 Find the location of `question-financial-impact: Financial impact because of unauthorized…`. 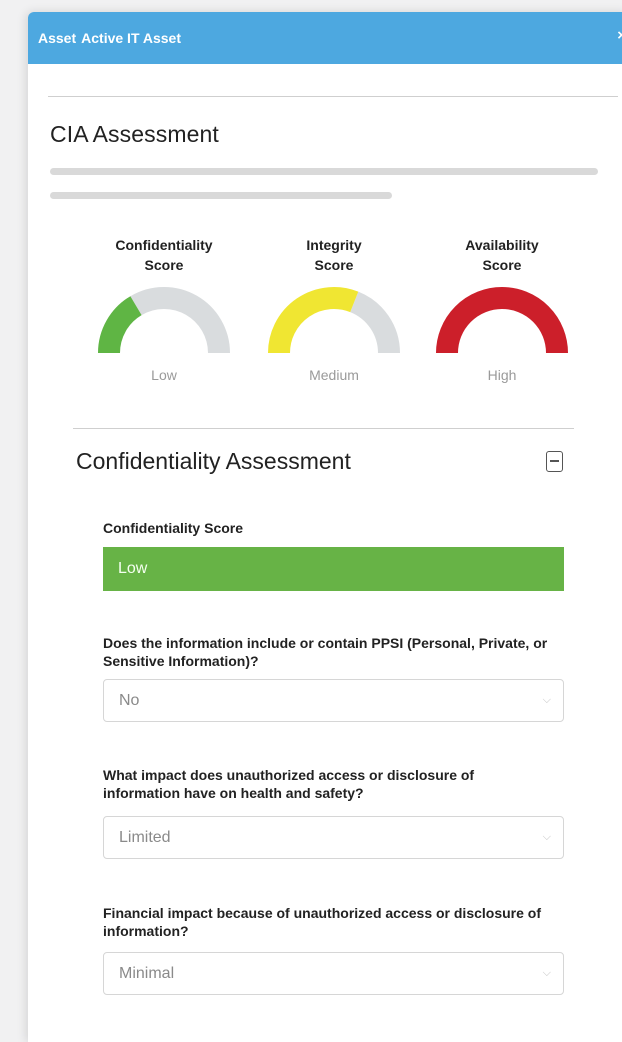

question-financial-impact: Financial impact because of unauthorized… is located at coordinates (322, 922).